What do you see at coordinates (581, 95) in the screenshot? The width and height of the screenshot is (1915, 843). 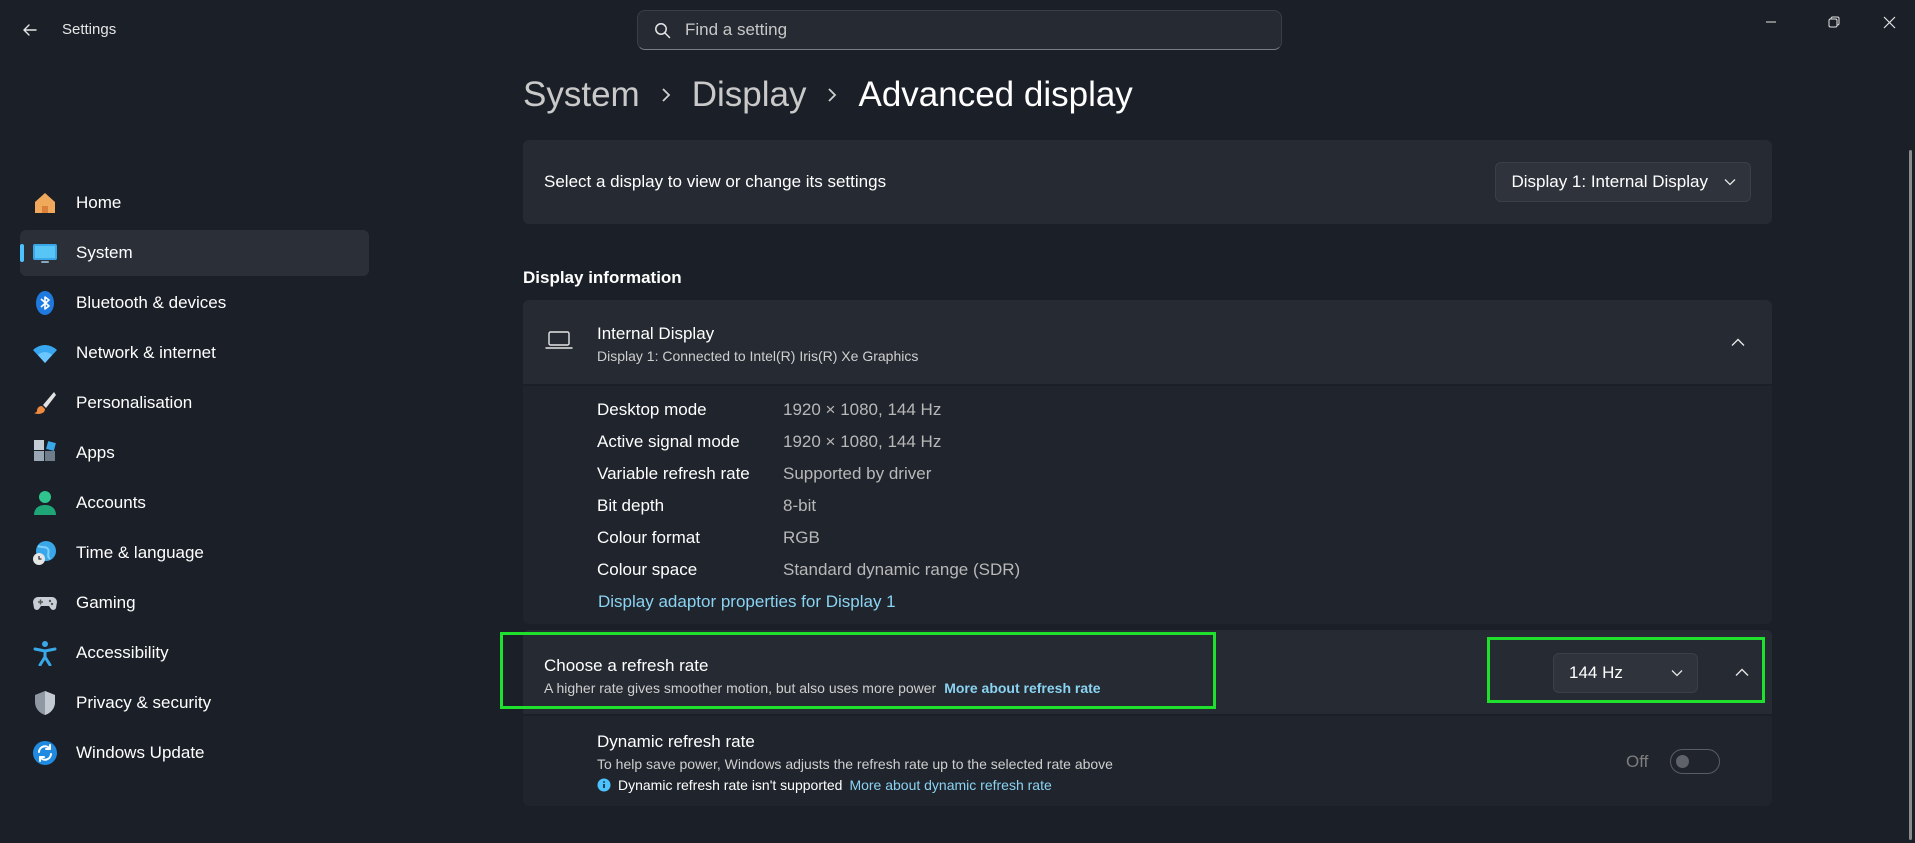 I see `breadcrumb-system: System` at bounding box center [581, 95].